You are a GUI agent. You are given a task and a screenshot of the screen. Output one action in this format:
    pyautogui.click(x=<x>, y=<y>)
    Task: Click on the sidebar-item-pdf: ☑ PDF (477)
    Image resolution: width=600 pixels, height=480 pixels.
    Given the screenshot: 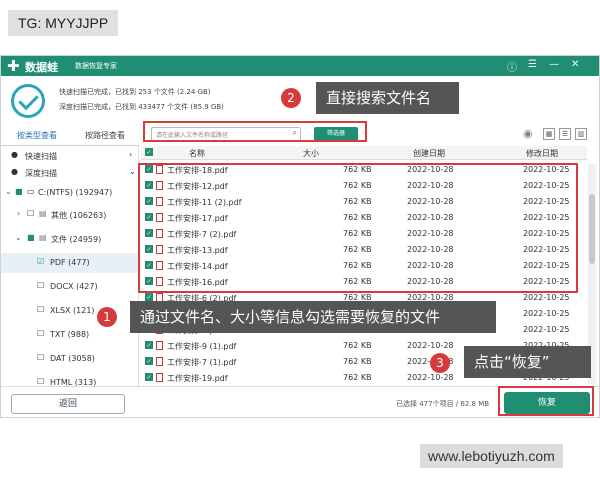 What is the action you would take?
    pyautogui.click(x=69, y=263)
    